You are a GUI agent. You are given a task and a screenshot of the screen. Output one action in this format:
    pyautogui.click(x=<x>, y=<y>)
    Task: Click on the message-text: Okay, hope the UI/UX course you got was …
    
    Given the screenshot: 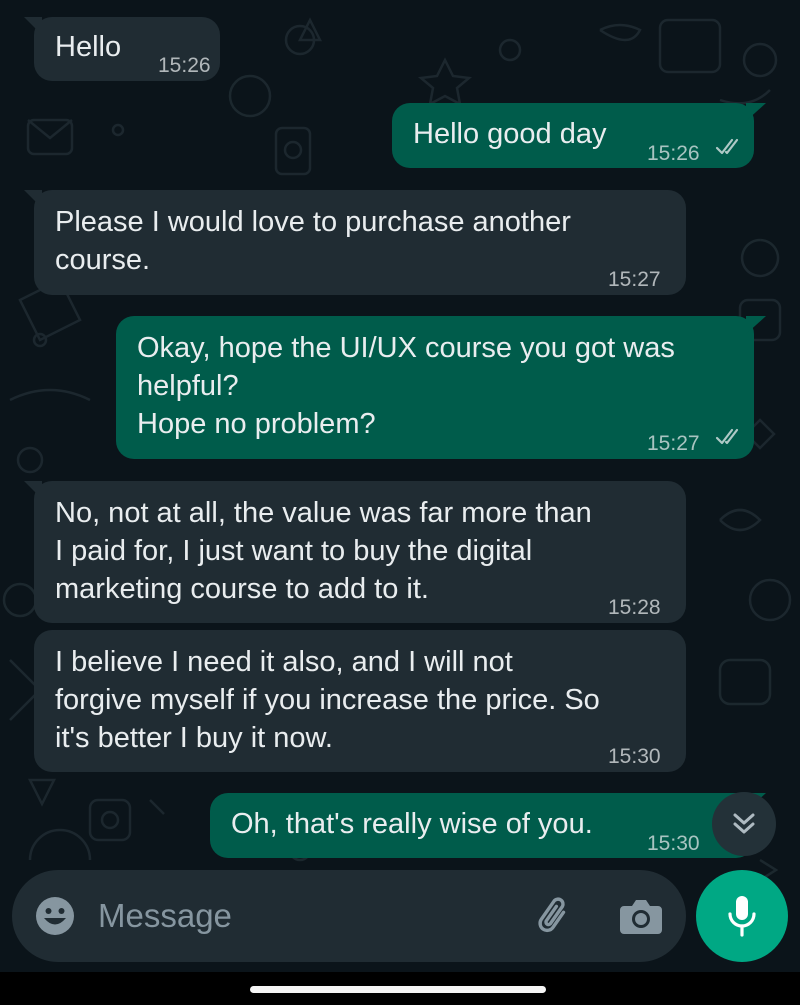 What is the action you would take?
    pyautogui.click(x=406, y=386)
    